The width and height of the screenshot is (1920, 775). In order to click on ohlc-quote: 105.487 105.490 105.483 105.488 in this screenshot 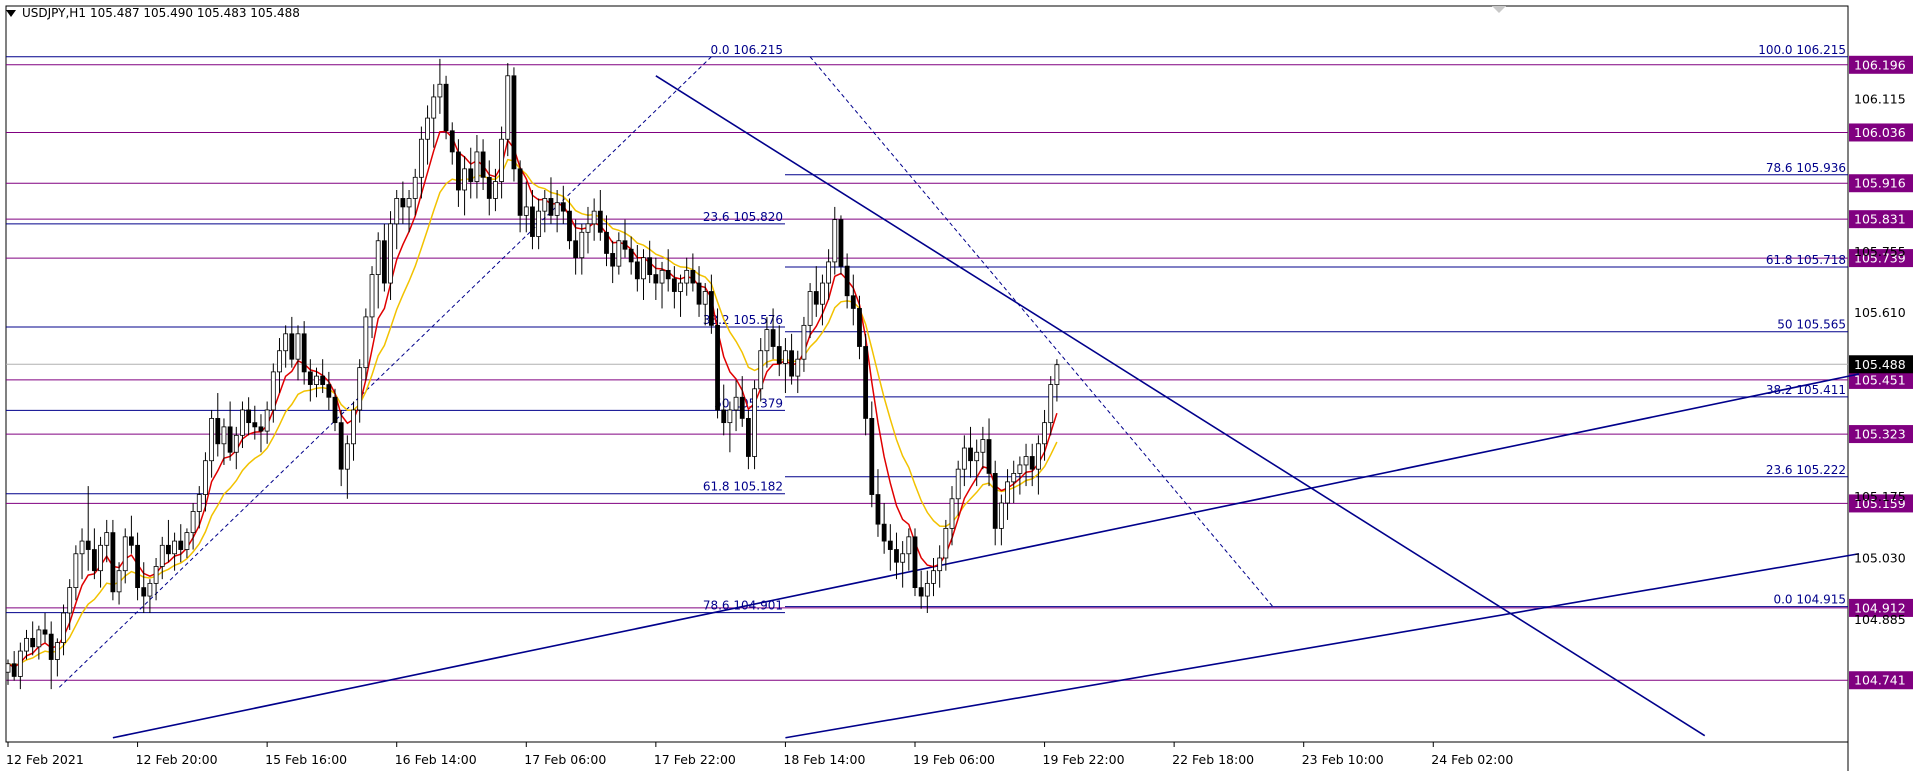, I will do `click(194, 13)`.